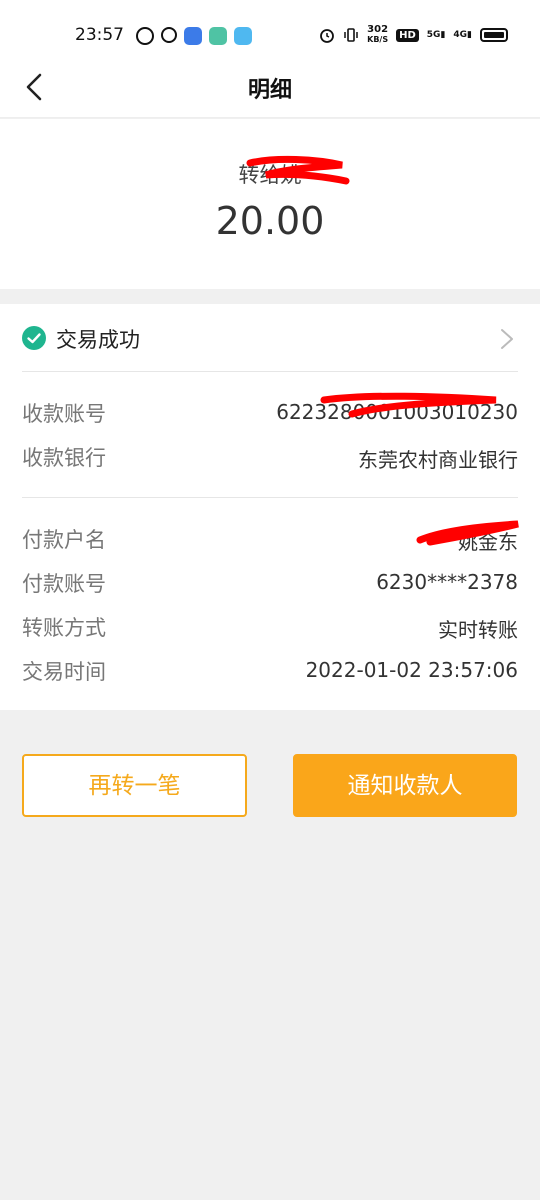 This screenshot has height=1200, width=540. What do you see at coordinates (351, 35) in the screenshot?
I see `vibrate-icon` at bounding box center [351, 35].